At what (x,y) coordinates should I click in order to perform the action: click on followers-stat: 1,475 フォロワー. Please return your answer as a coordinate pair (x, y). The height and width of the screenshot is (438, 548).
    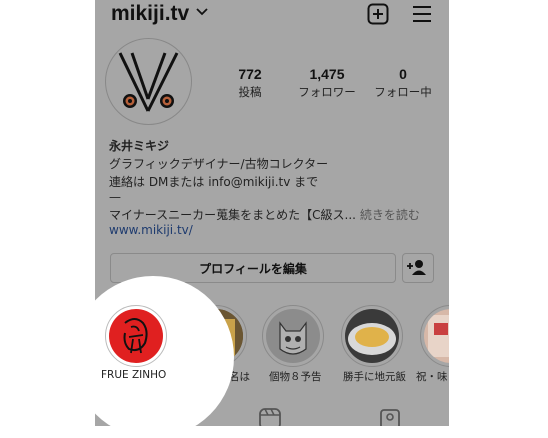
    Looking at the image, I should click on (327, 83).